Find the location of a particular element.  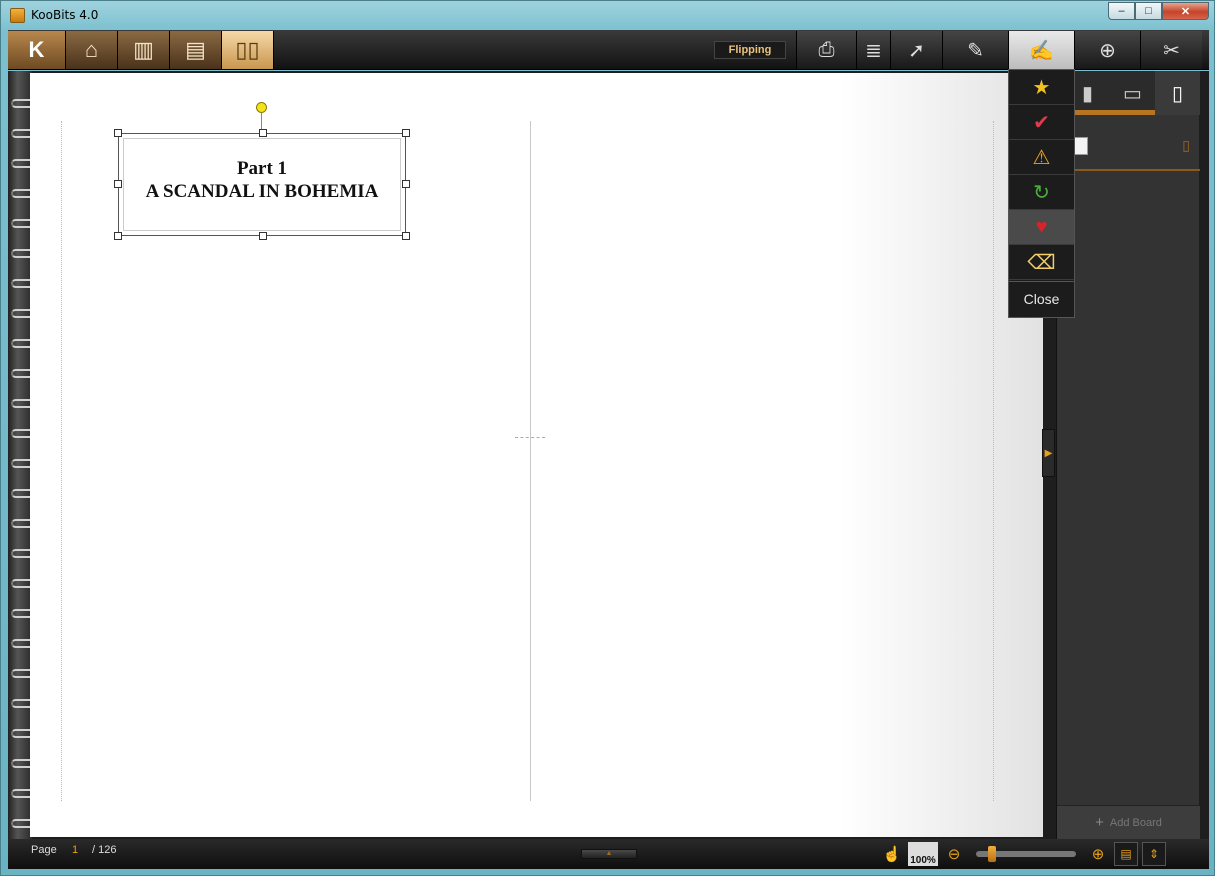

left-margin-line is located at coordinates (61, 461).